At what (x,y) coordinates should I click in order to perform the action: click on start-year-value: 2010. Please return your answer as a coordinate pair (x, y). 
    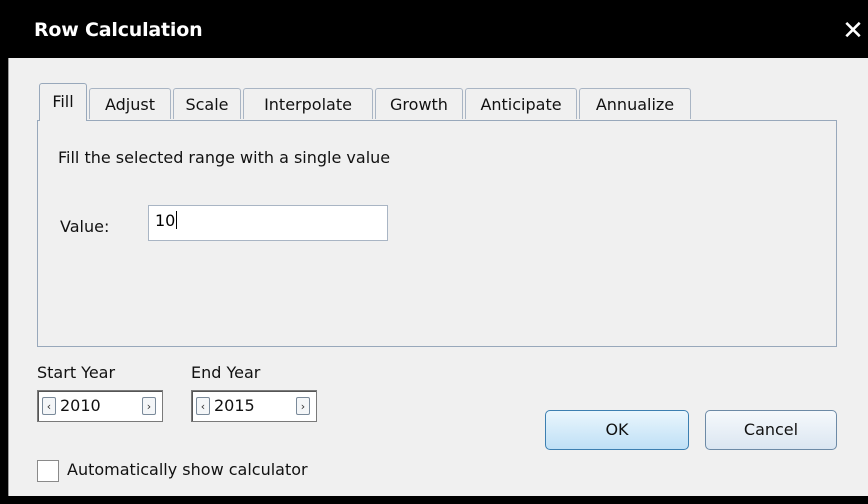
    Looking at the image, I should click on (80, 405).